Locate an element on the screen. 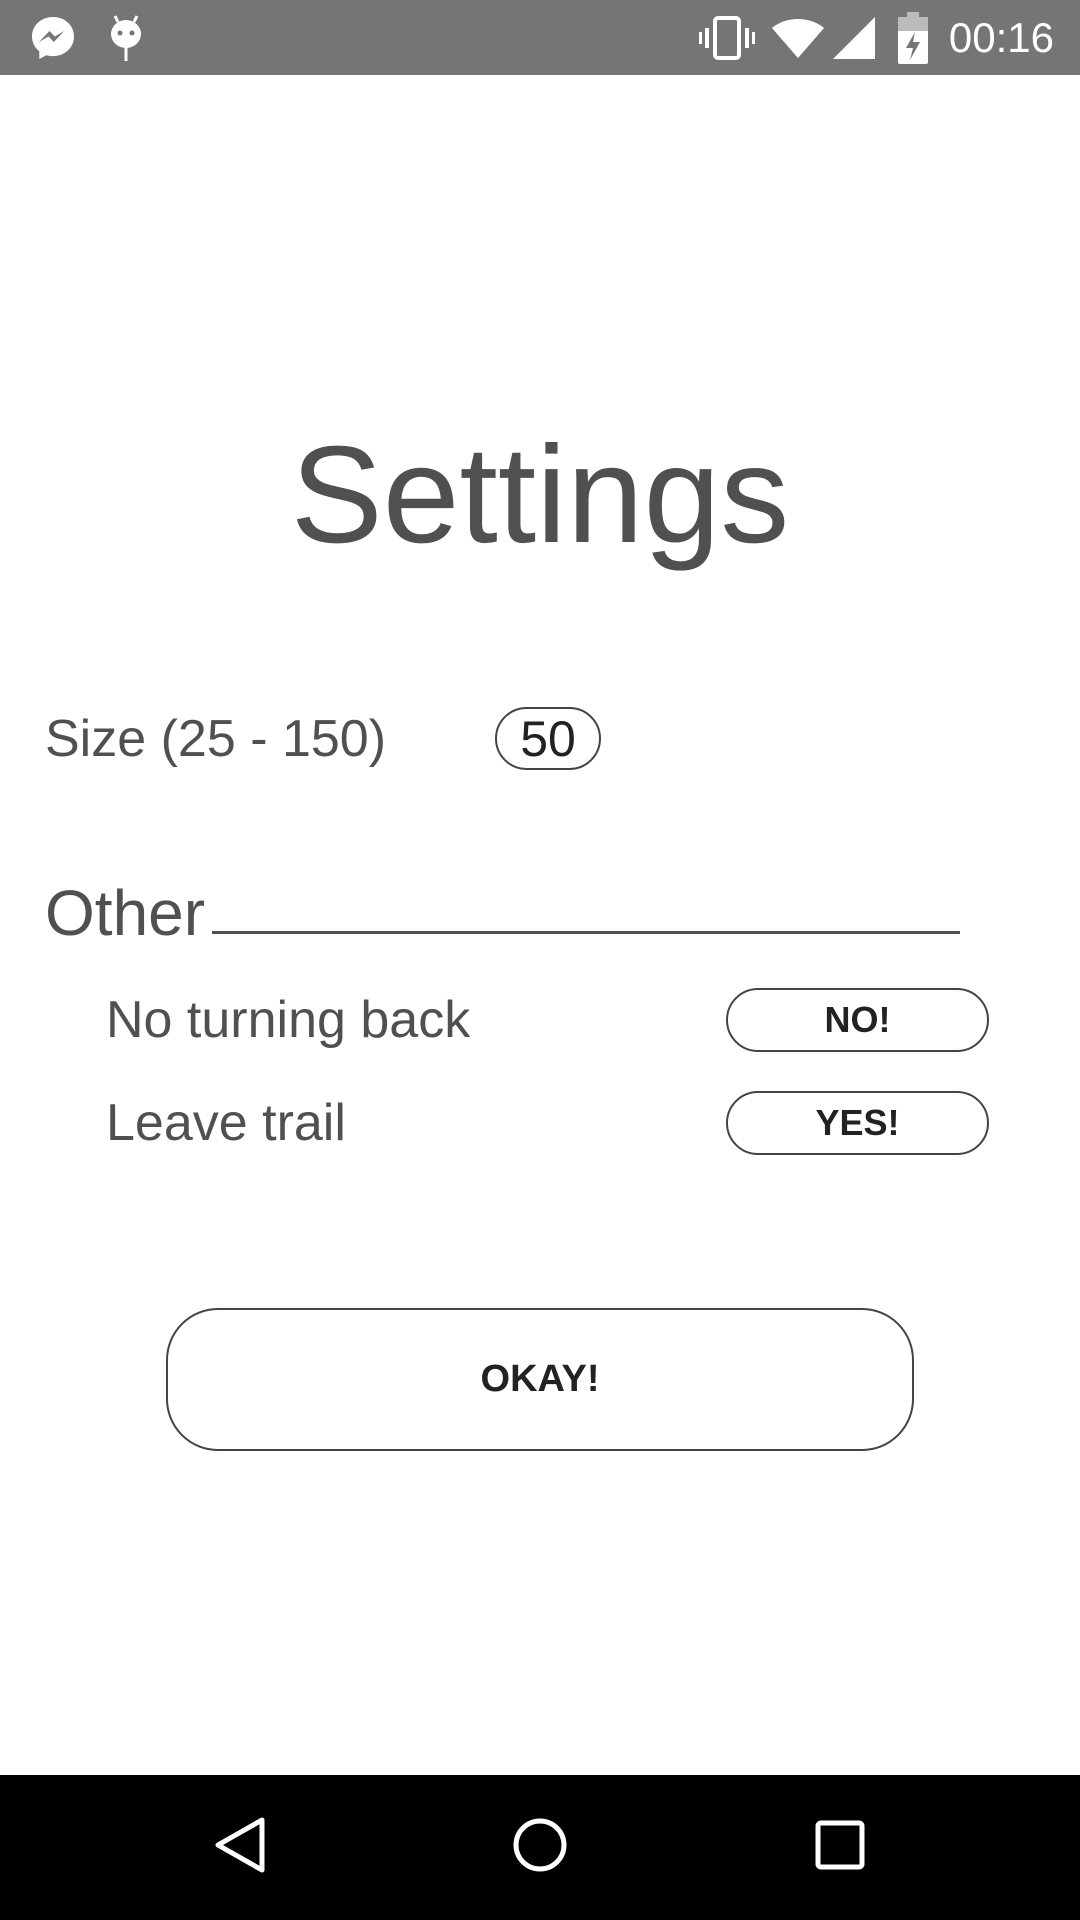 Image resolution: width=1080 pixels, height=1920 pixels. recents-icon is located at coordinates (840, 1847).